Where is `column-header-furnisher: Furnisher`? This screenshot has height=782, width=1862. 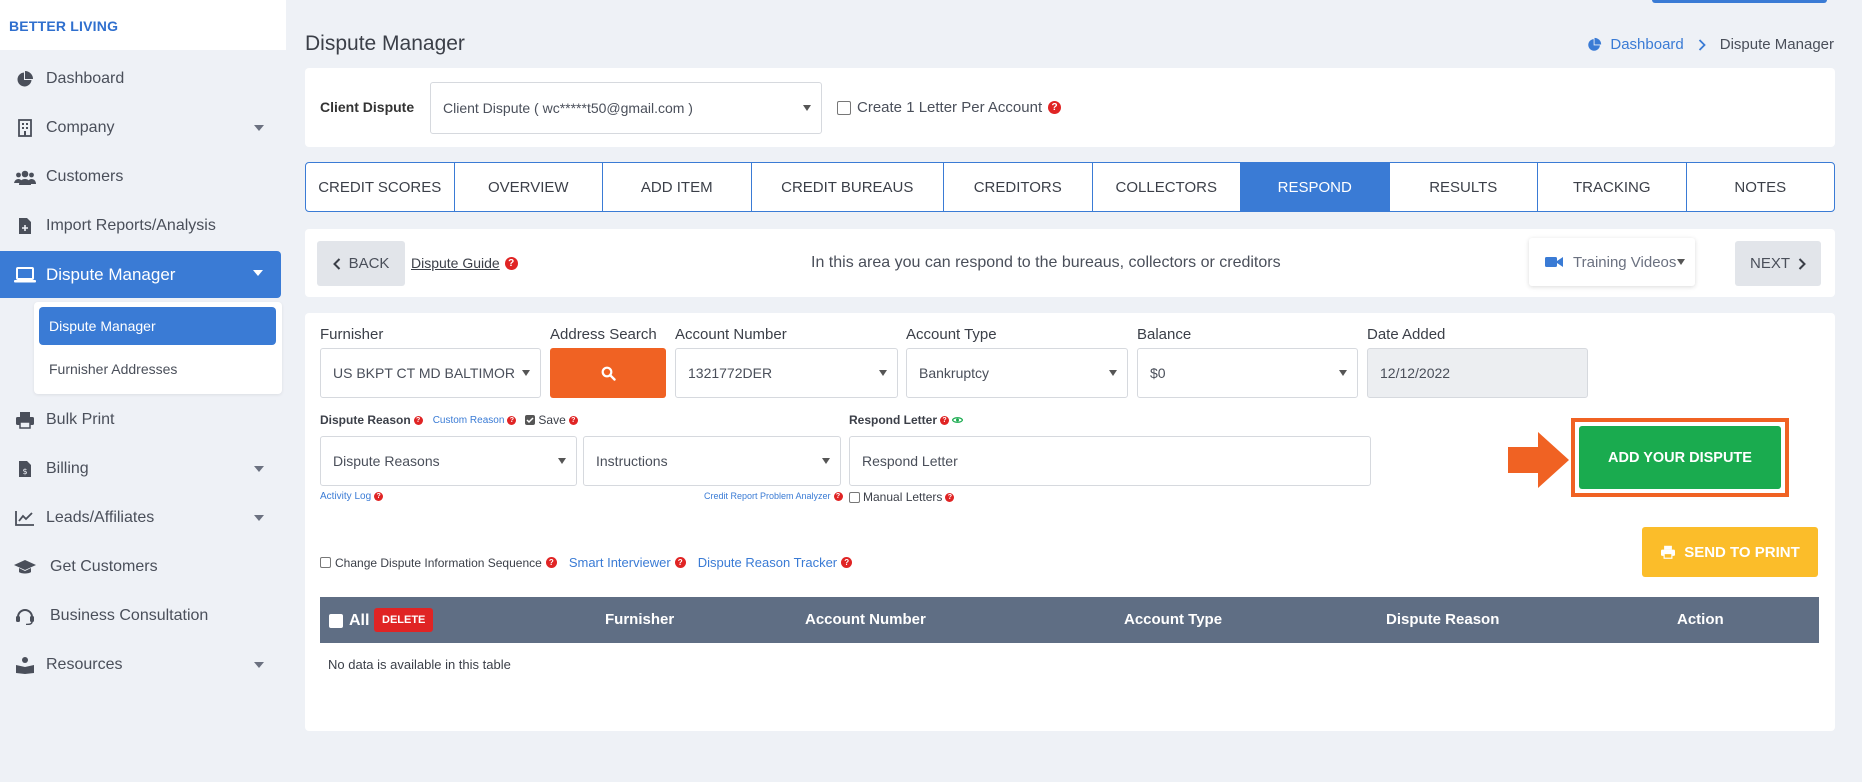 column-header-furnisher: Furnisher is located at coordinates (639, 619).